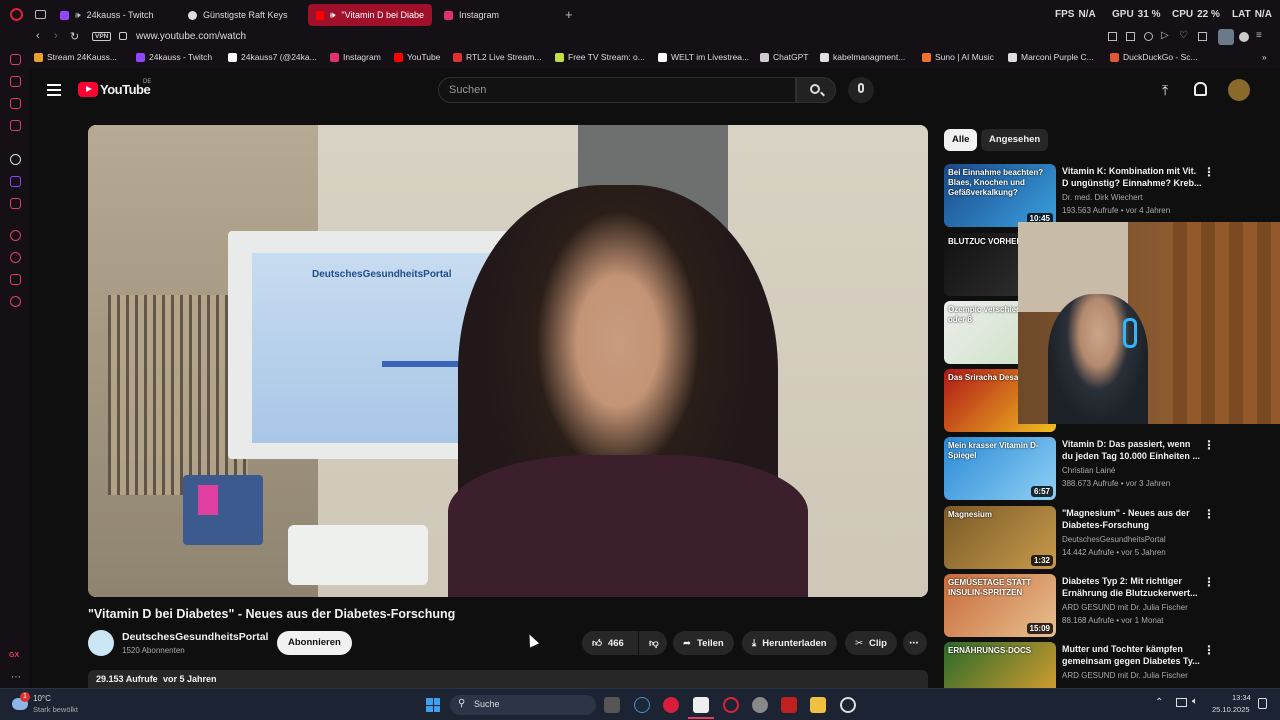 Image resolution: width=1280 pixels, height=720 pixels. Describe the element at coordinates (818, 705) in the screenshot. I see `file-explorer-icon` at that location.